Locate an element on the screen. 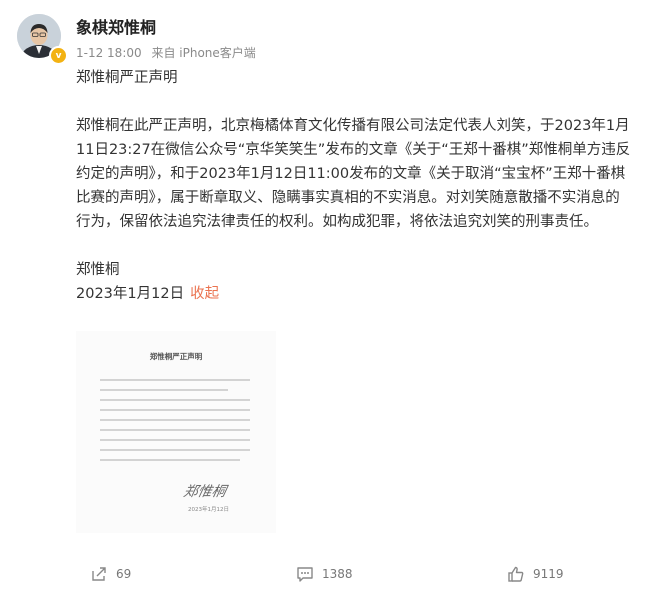 The width and height of the screenshot is (650, 600). forward-button: 69 is located at coordinates (110, 574).